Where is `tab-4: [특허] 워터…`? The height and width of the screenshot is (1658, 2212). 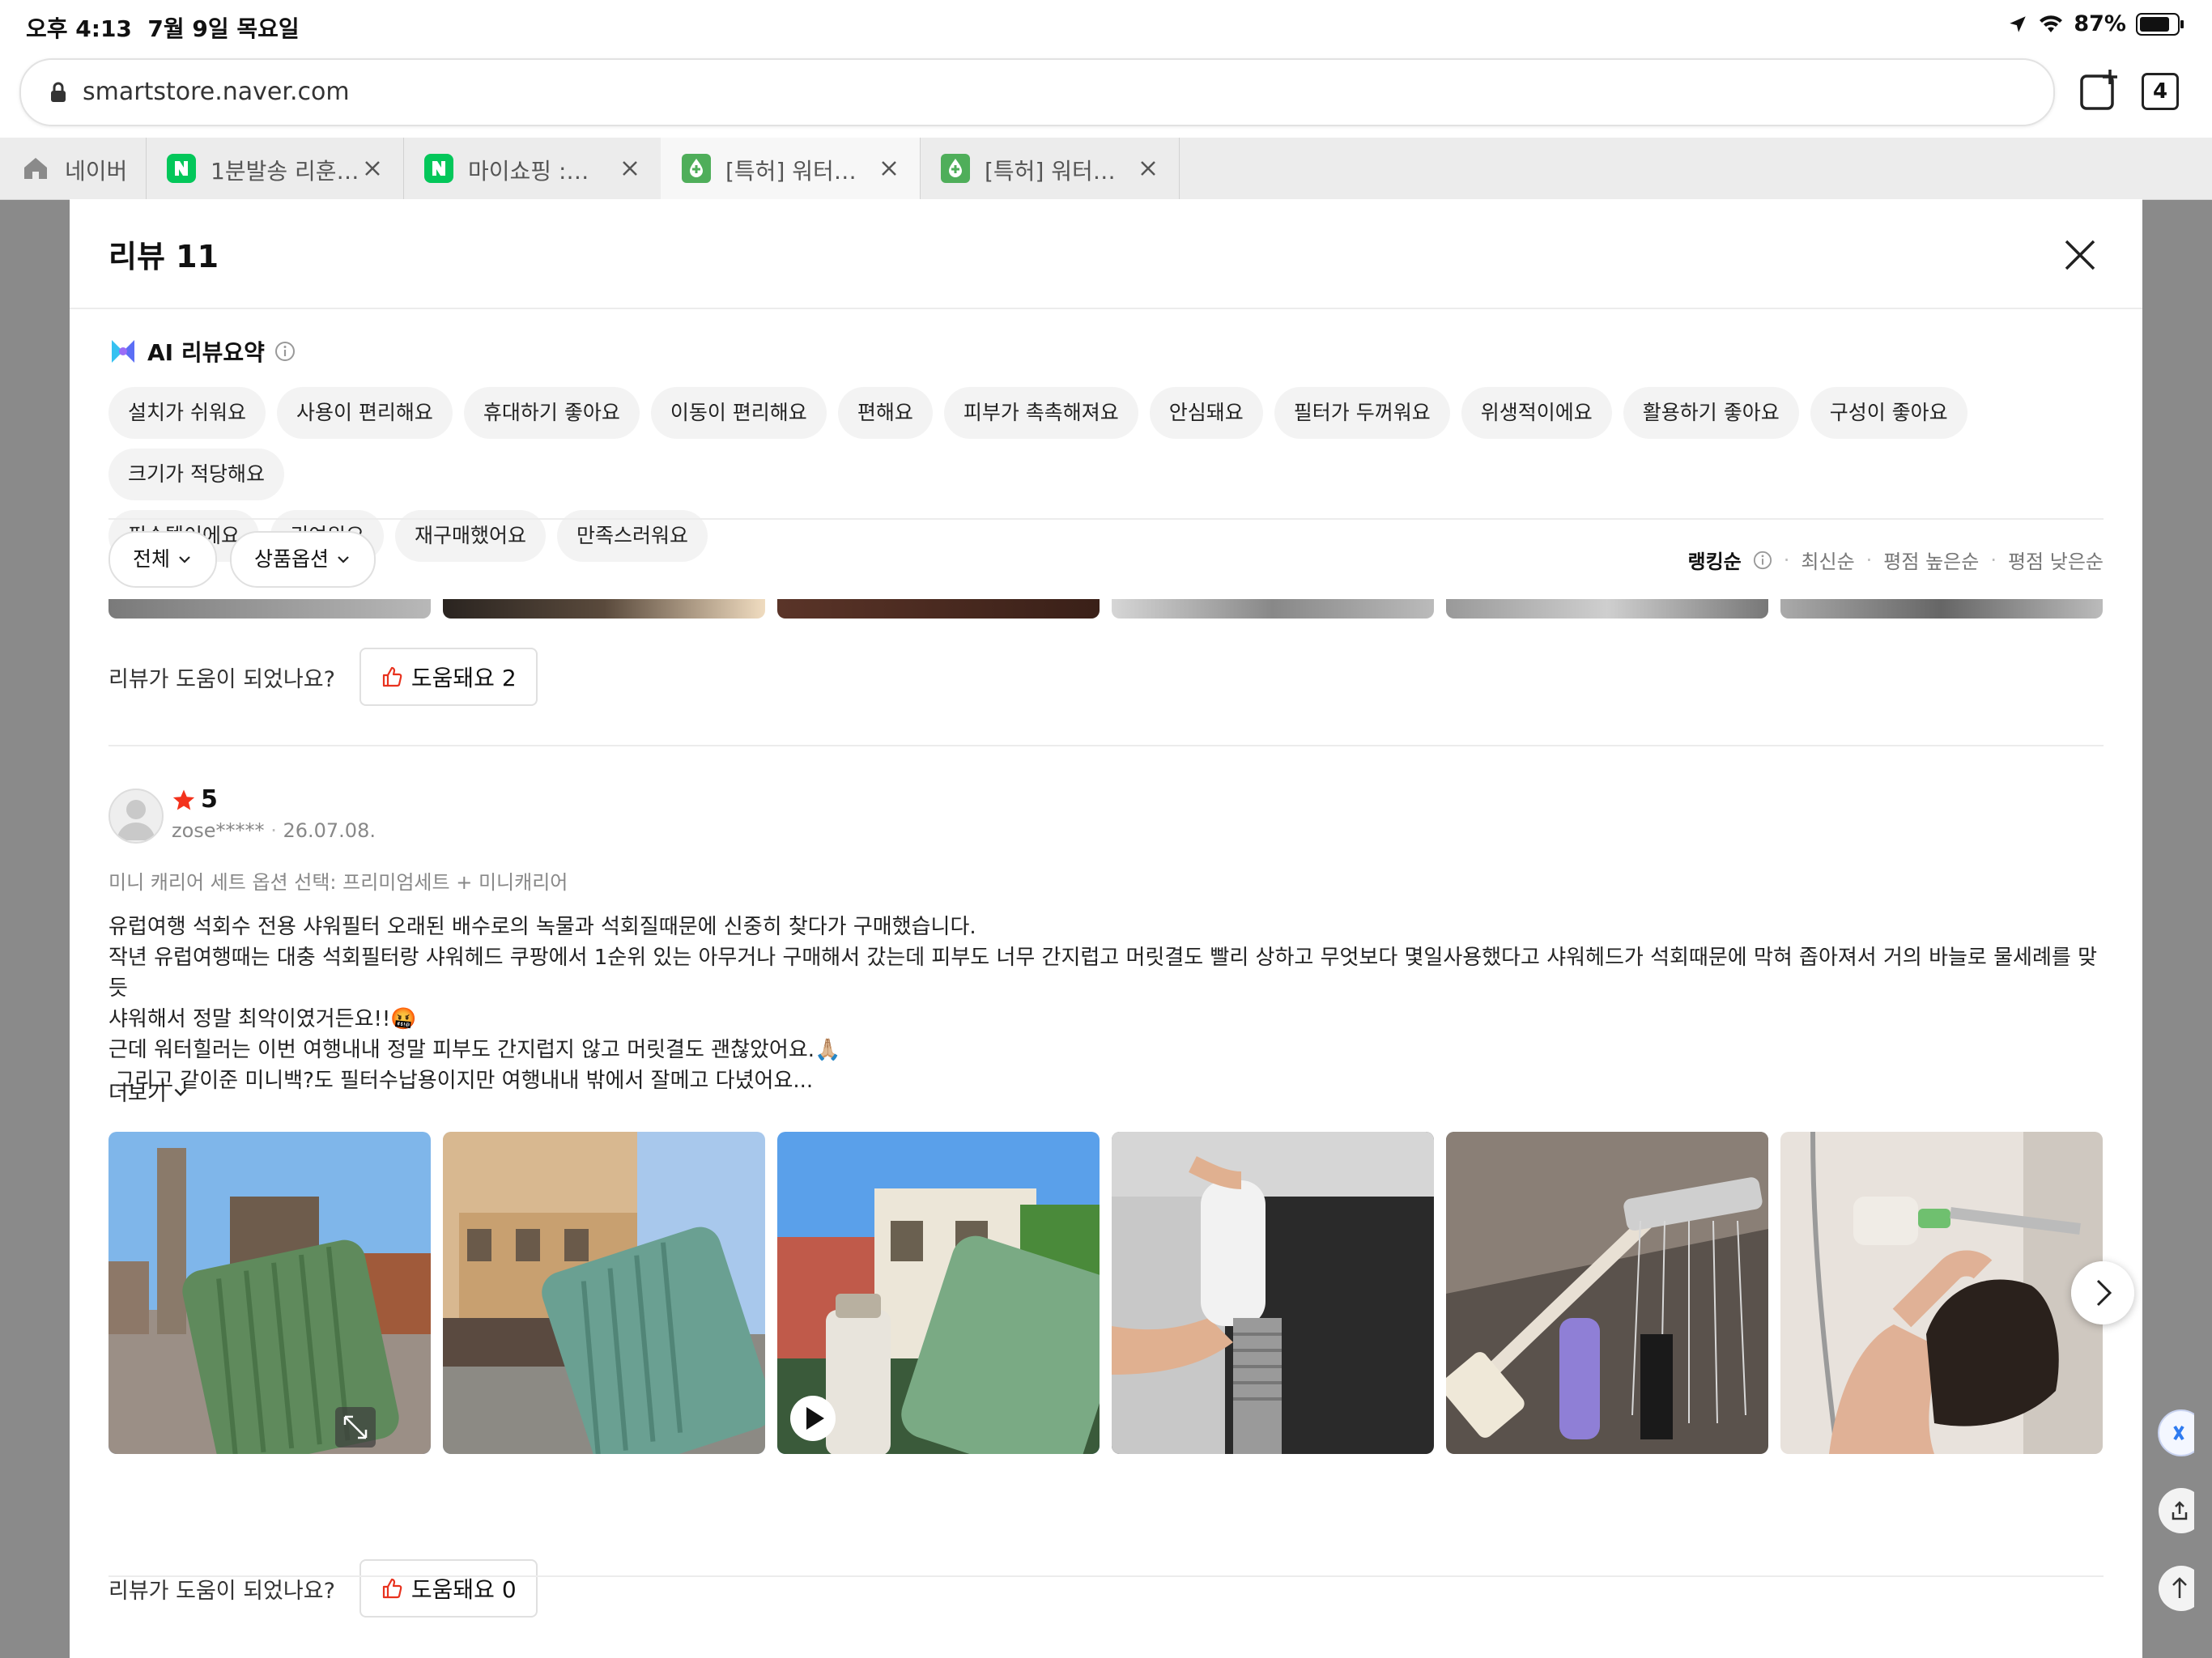 tab-4: [특허] 워터… is located at coordinates (1050, 168).